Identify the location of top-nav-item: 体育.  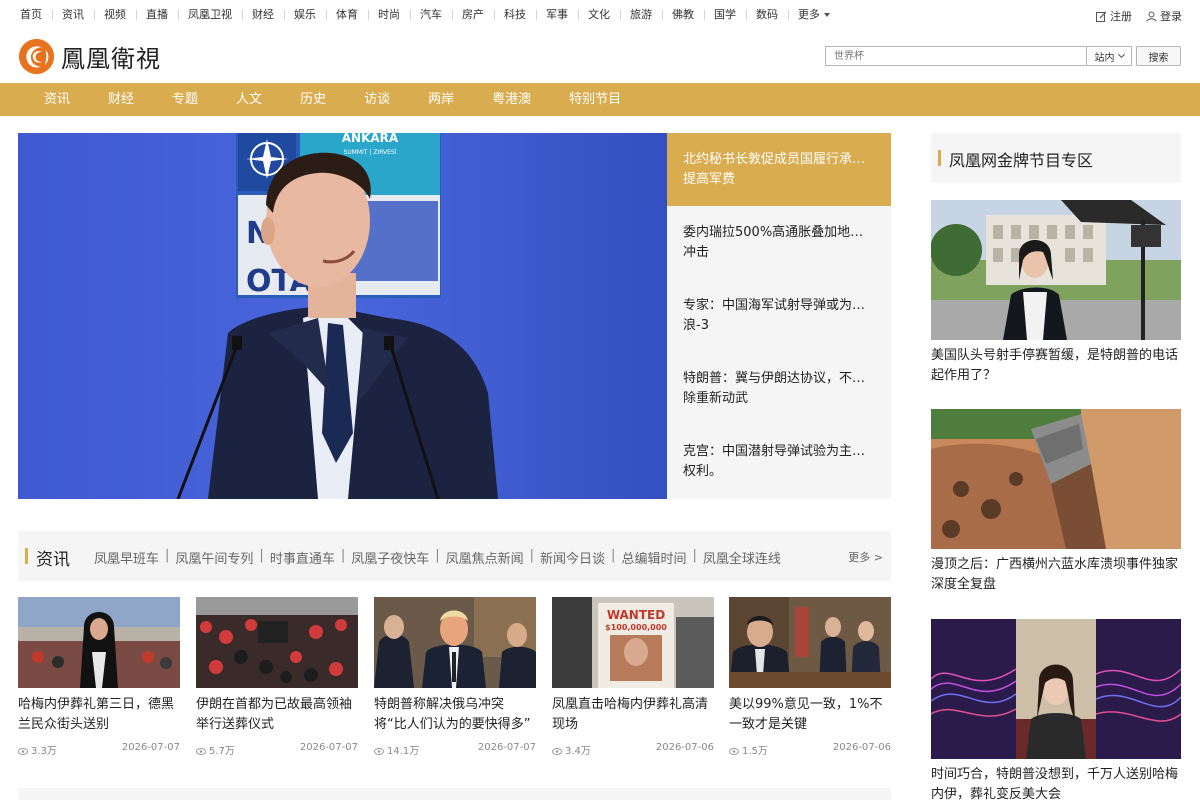
(347, 15).